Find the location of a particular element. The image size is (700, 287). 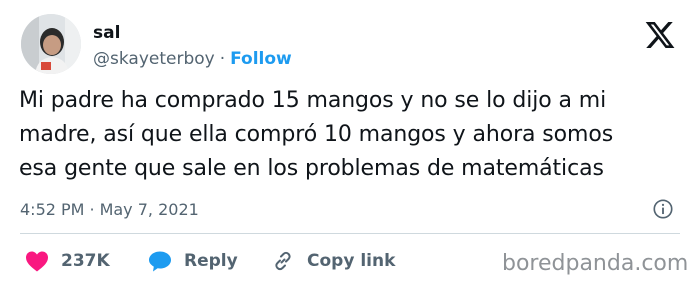

author-handle: @skayeterboy is located at coordinates (154, 59).